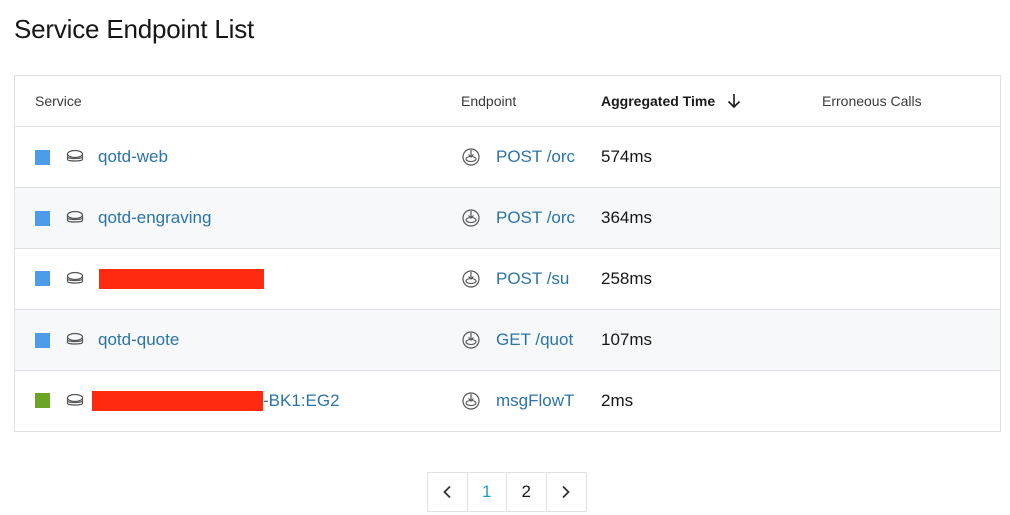 The image size is (1010, 515). What do you see at coordinates (536, 279) in the screenshot?
I see `endpoint-link: POST /su` at bounding box center [536, 279].